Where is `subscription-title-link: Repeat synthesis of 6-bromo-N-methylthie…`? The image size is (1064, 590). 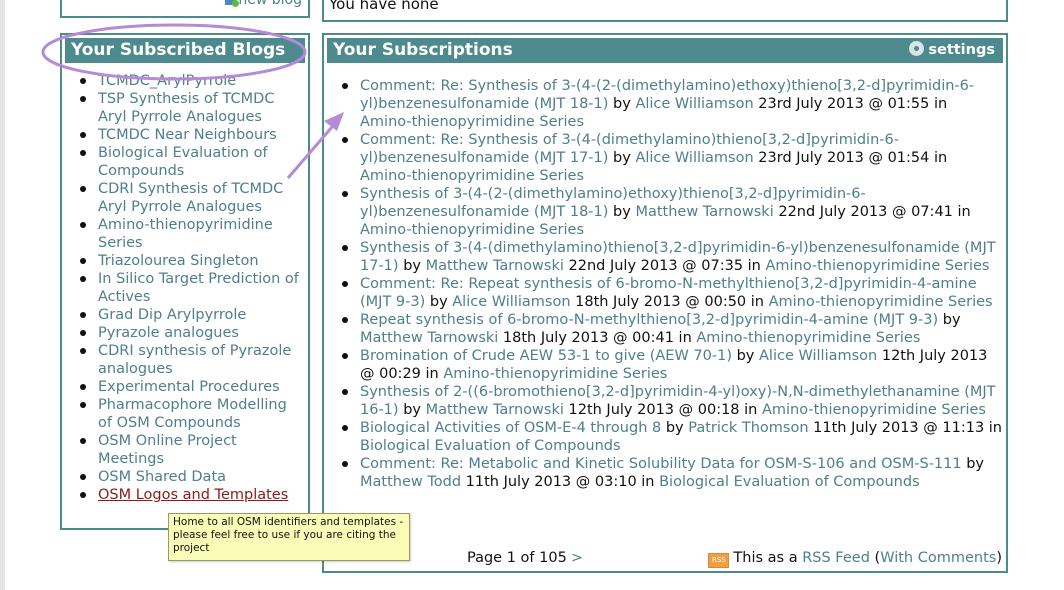 subscription-title-link: Repeat synthesis of 6-bromo-N-methylthie… is located at coordinates (649, 320).